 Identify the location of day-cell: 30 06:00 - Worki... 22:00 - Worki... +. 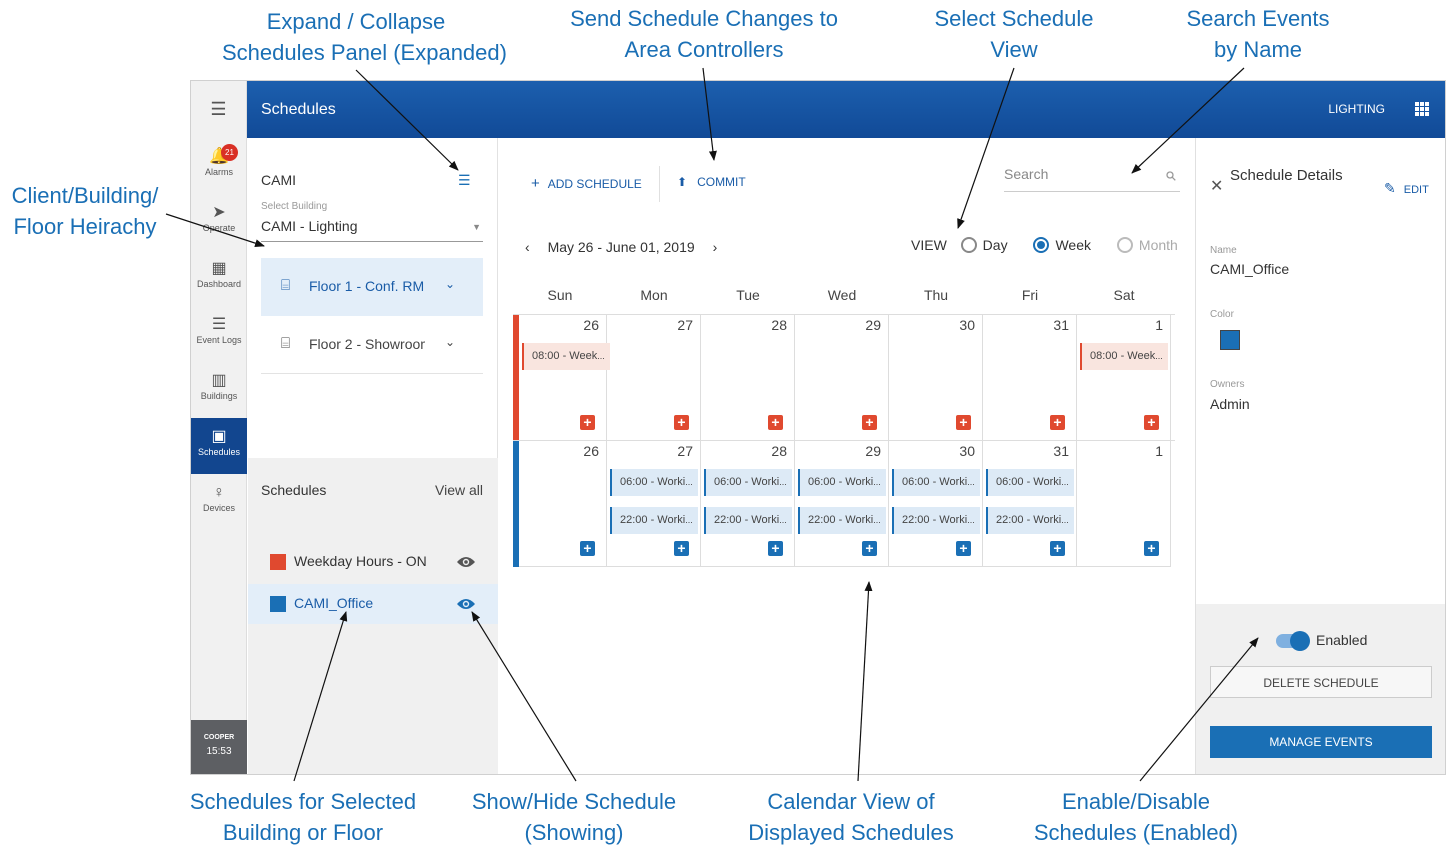
(936, 504).